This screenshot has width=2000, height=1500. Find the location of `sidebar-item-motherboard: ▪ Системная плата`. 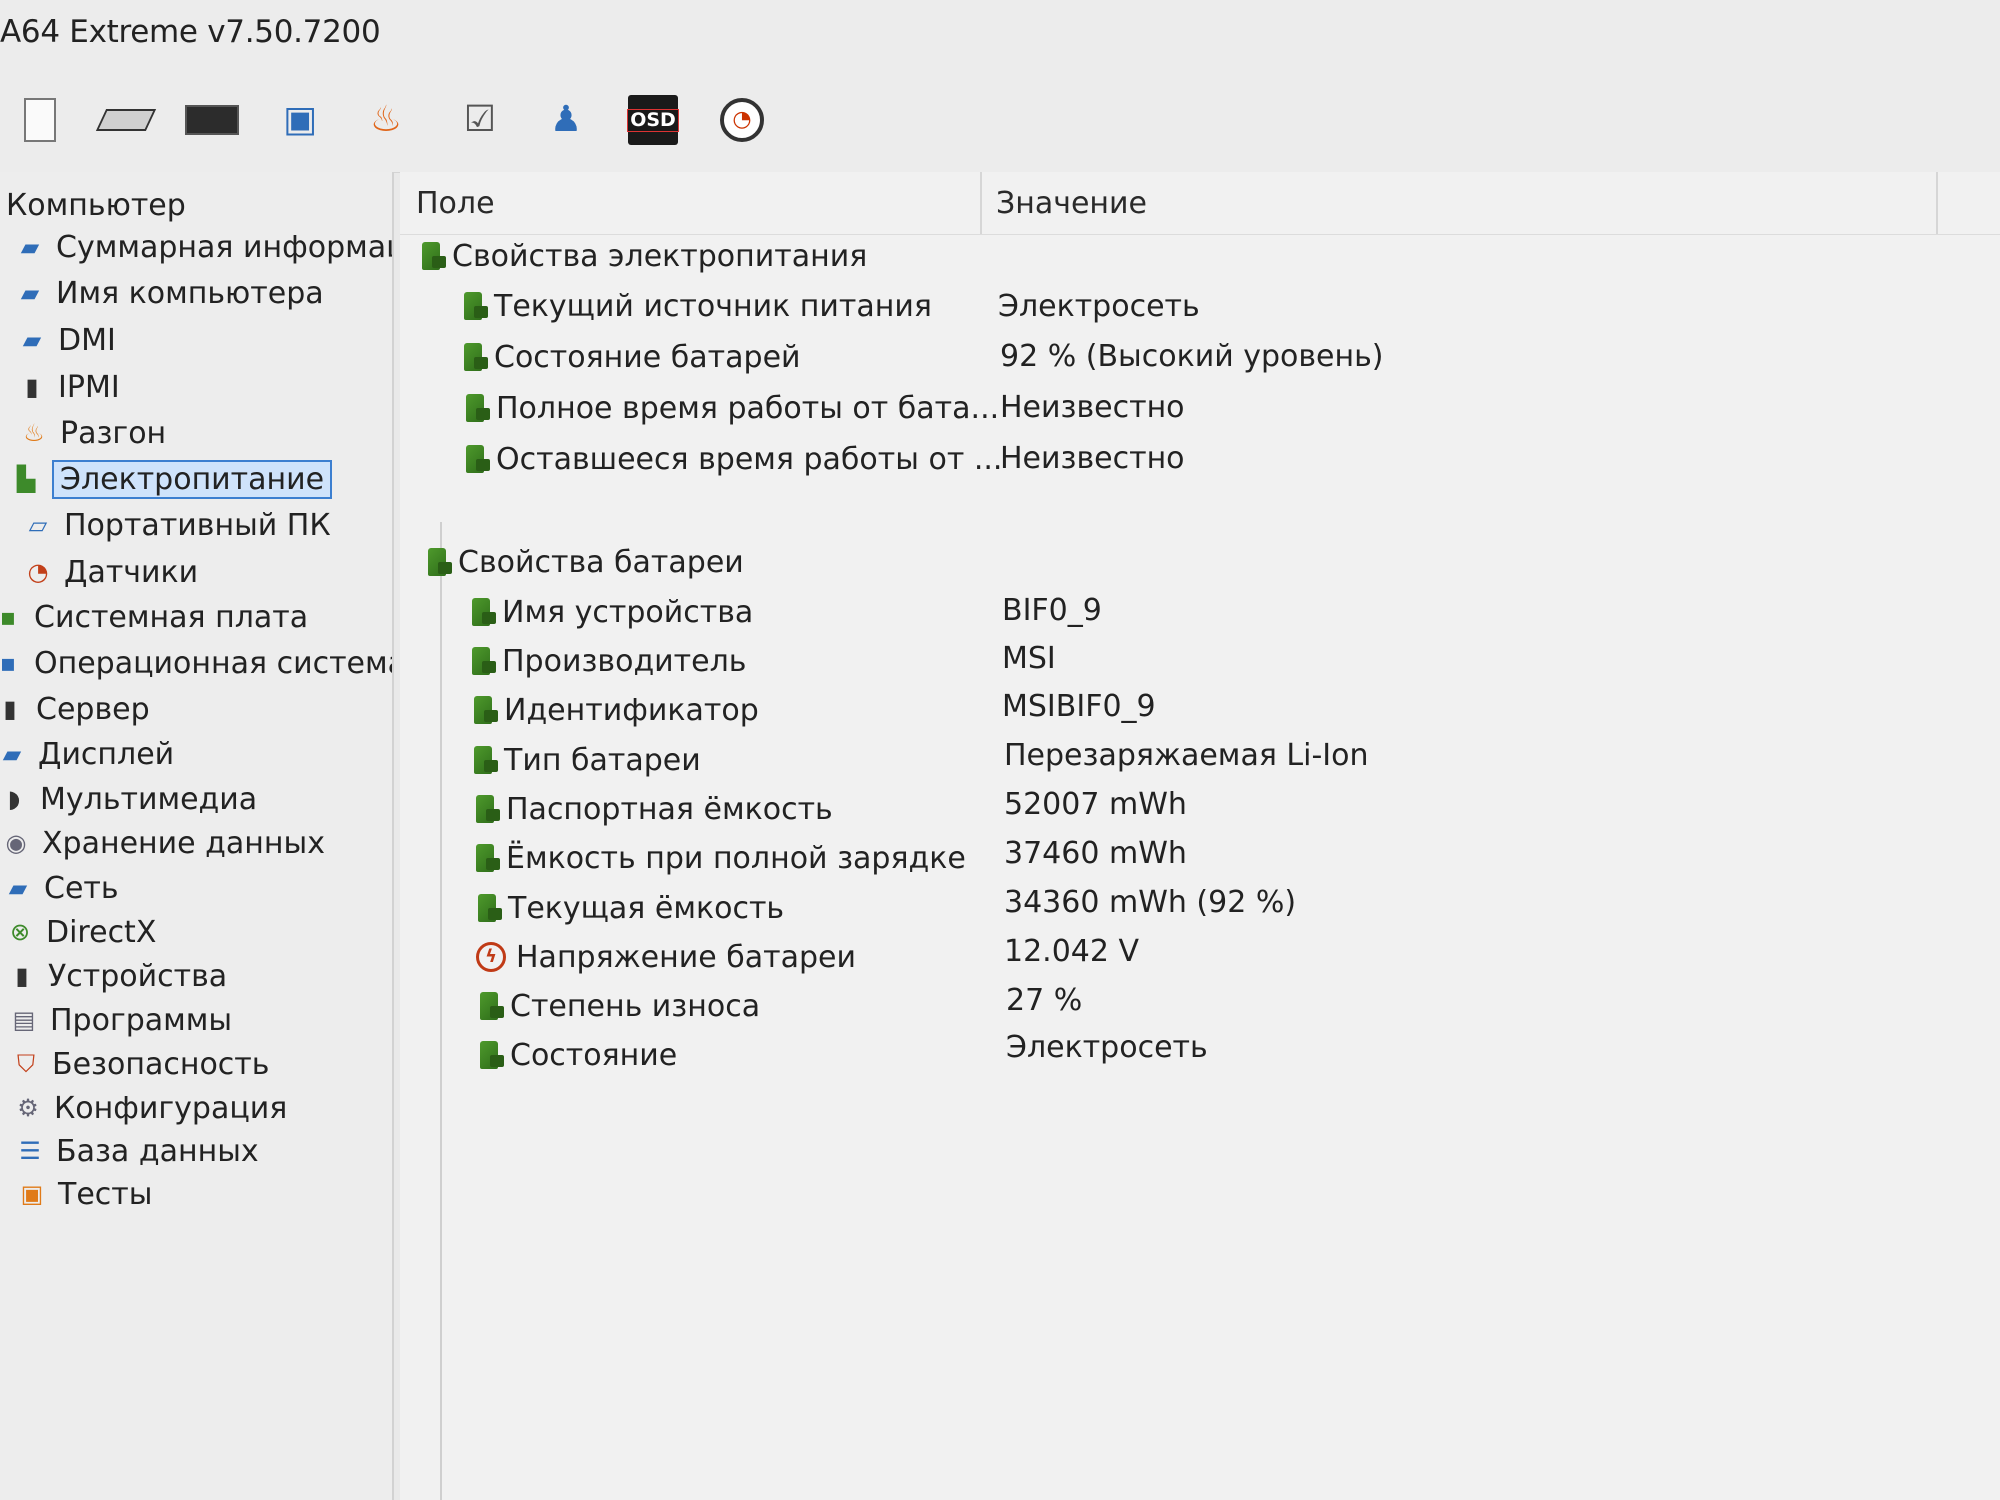

sidebar-item-motherboard: ▪ Системная плата is located at coordinates (154, 617).